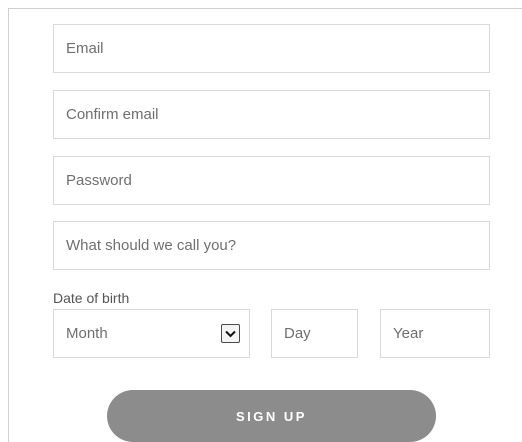 This screenshot has height=442, width=522. I want to click on confirm-email-field, so click(277, 114).